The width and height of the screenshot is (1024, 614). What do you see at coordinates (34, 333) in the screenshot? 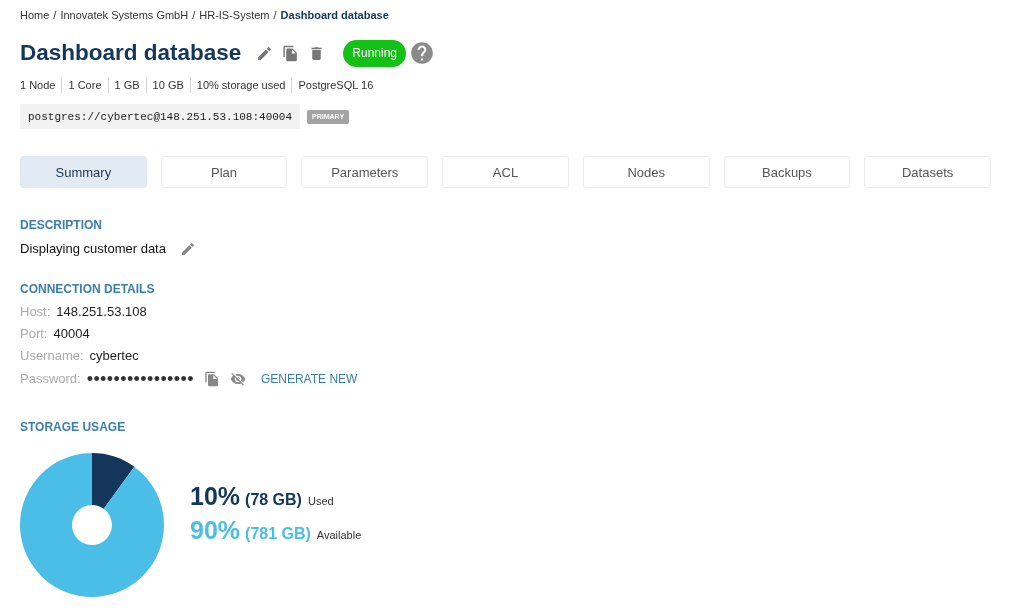
I see `field-label: Port:` at bounding box center [34, 333].